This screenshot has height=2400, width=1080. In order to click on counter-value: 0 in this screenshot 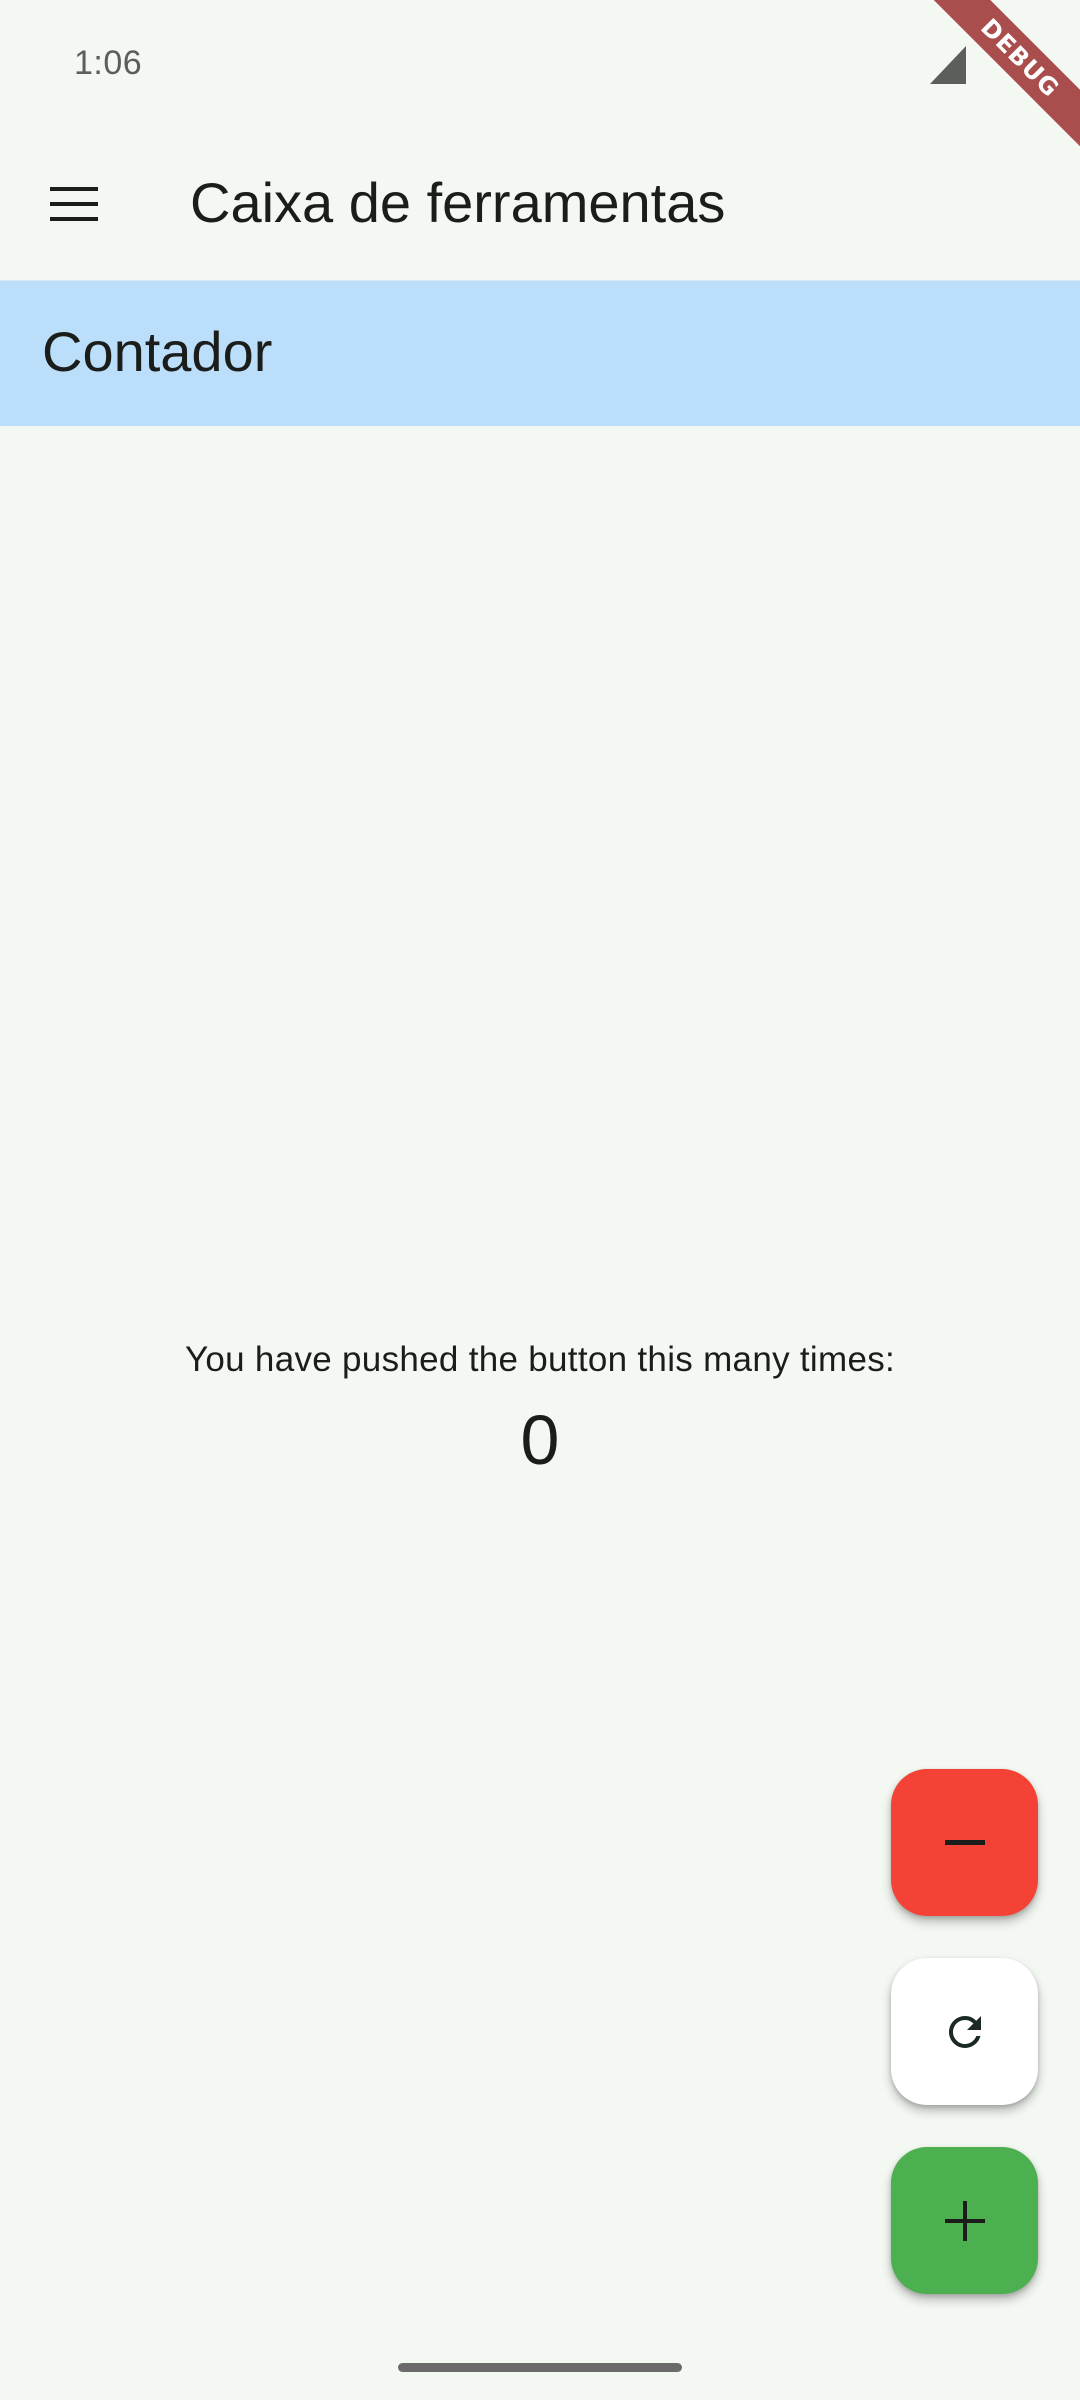, I will do `click(540, 1440)`.